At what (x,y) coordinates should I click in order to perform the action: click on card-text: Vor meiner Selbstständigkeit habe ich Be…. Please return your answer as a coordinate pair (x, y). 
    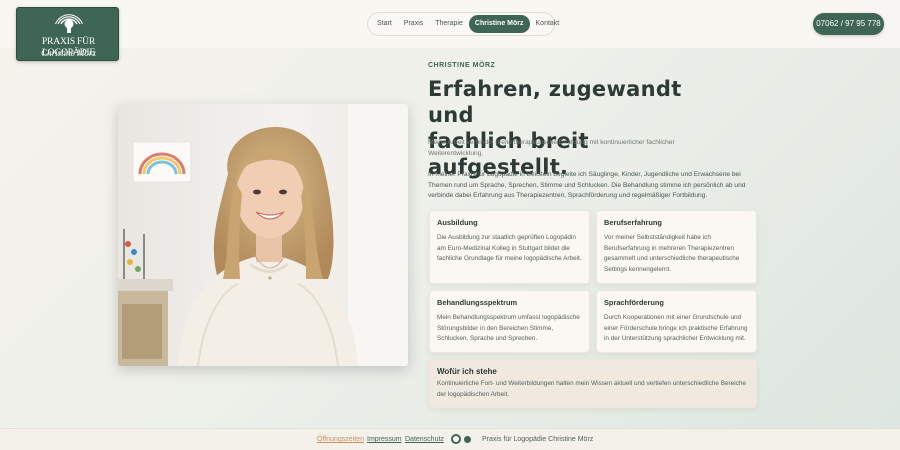
    Looking at the image, I should click on (672, 253).